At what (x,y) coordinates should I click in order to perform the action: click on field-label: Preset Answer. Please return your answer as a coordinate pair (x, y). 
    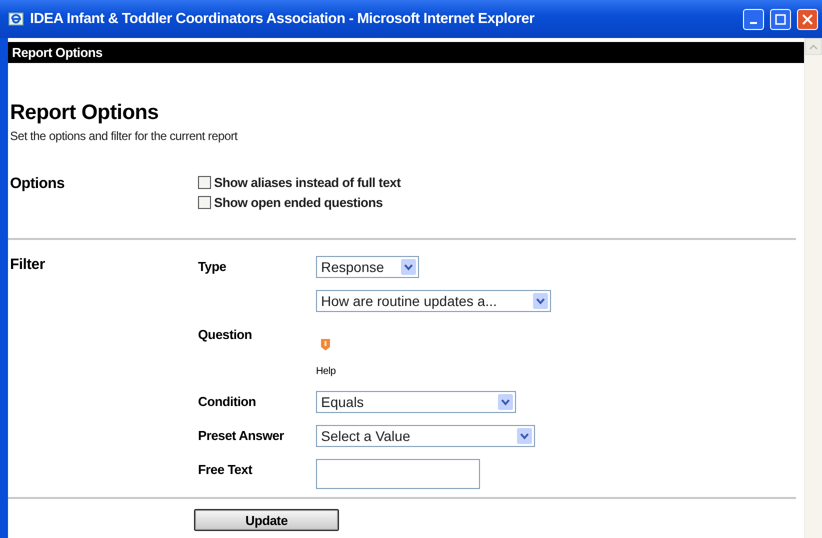
    Looking at the image, I should click on (241, 435).